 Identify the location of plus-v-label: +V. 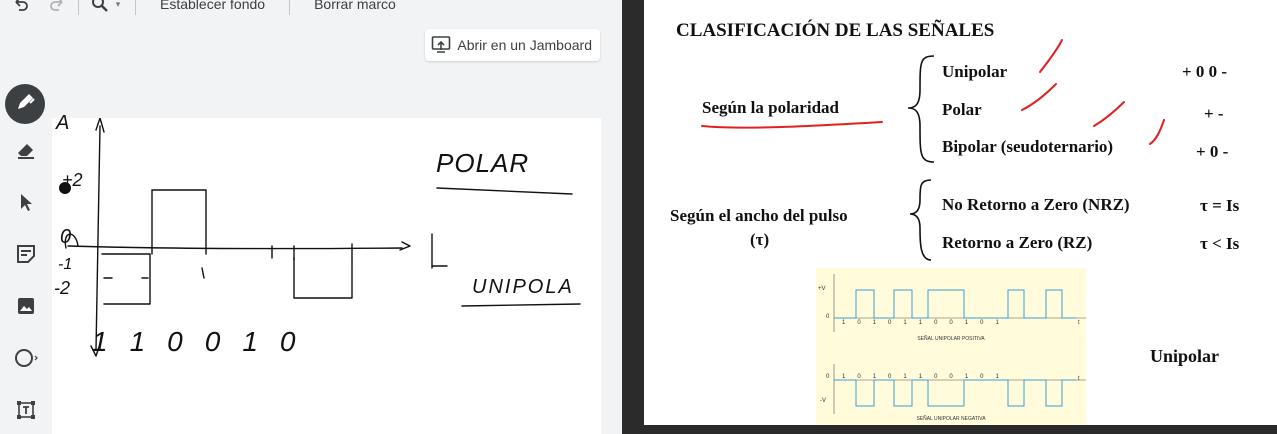
(822, 289).